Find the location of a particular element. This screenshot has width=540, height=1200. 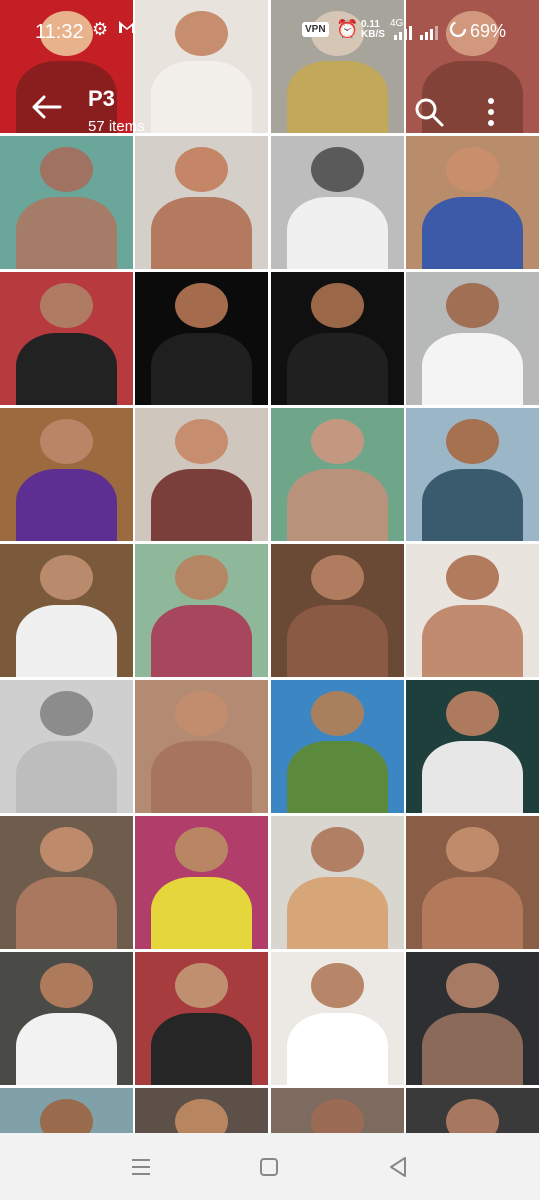

album-item-count: 57 items is located at coordinates (116, 126).